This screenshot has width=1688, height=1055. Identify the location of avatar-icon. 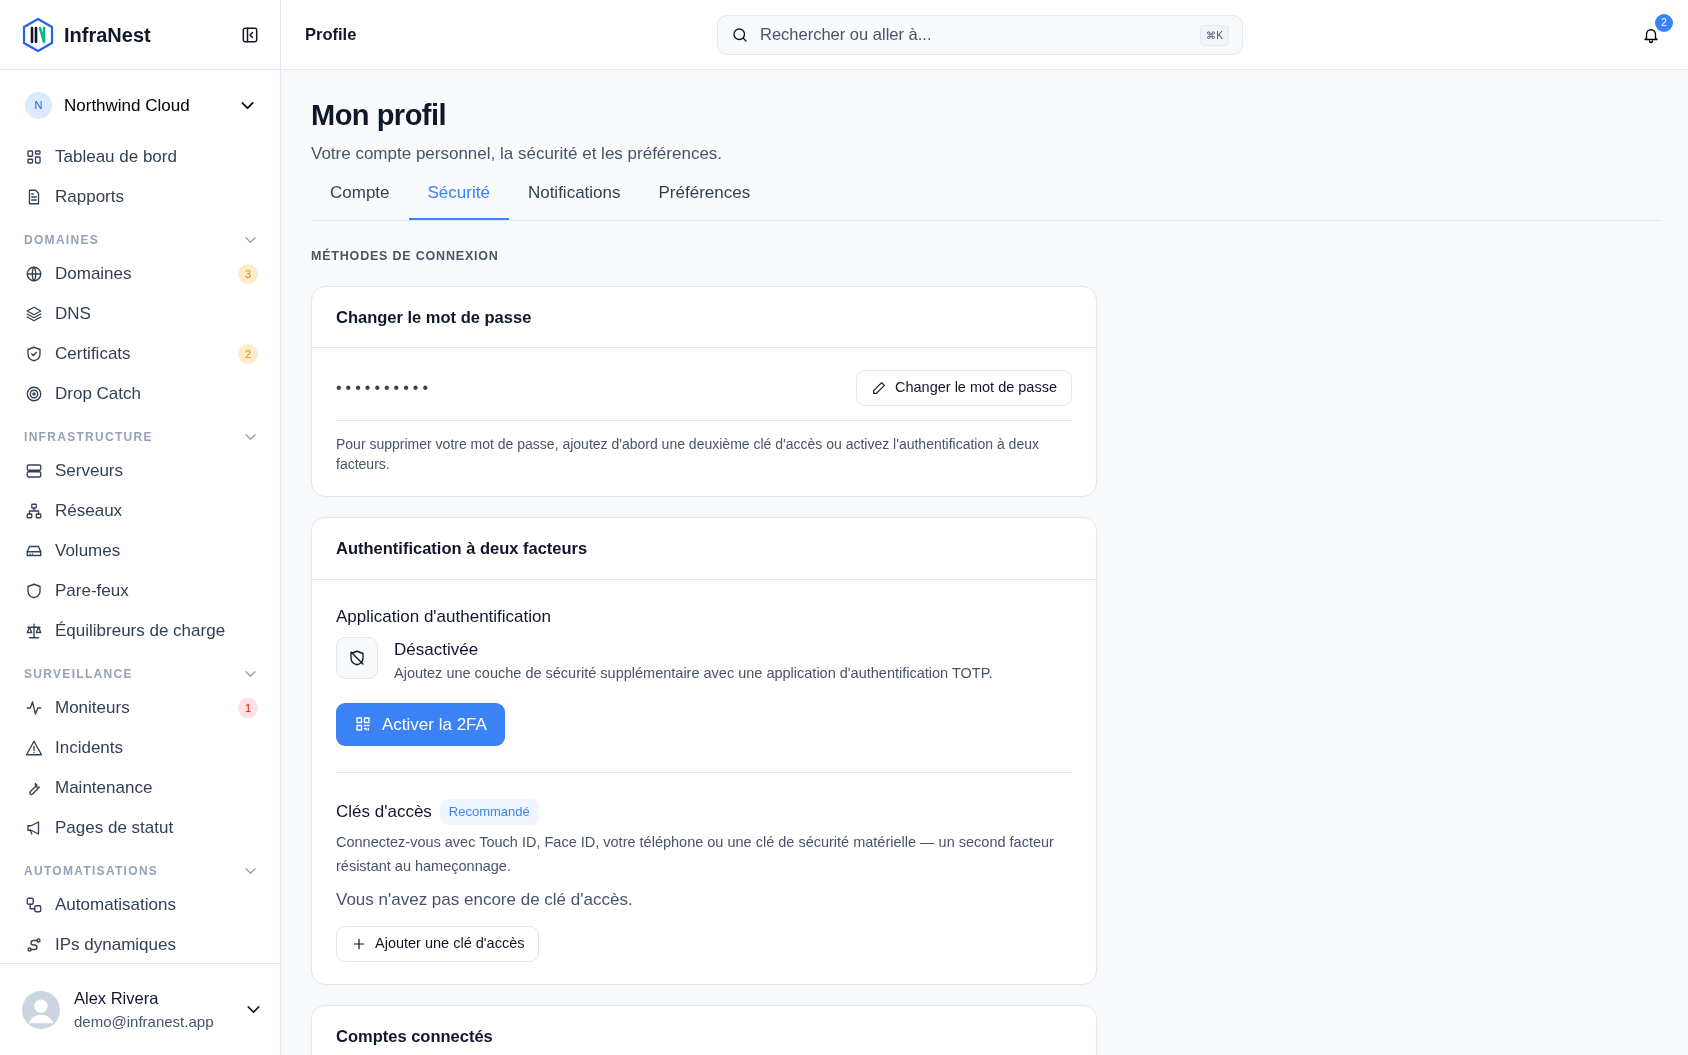
(41, 1009).